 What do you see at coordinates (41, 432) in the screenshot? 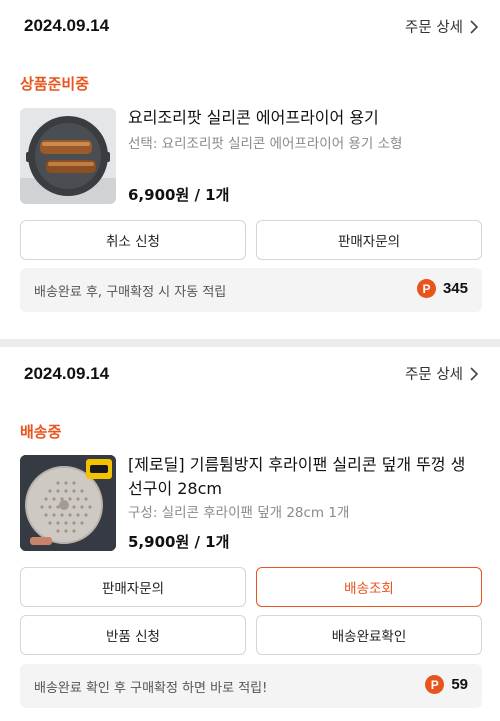
I see `order-status: 배송중` at bounding box center [41, 432].